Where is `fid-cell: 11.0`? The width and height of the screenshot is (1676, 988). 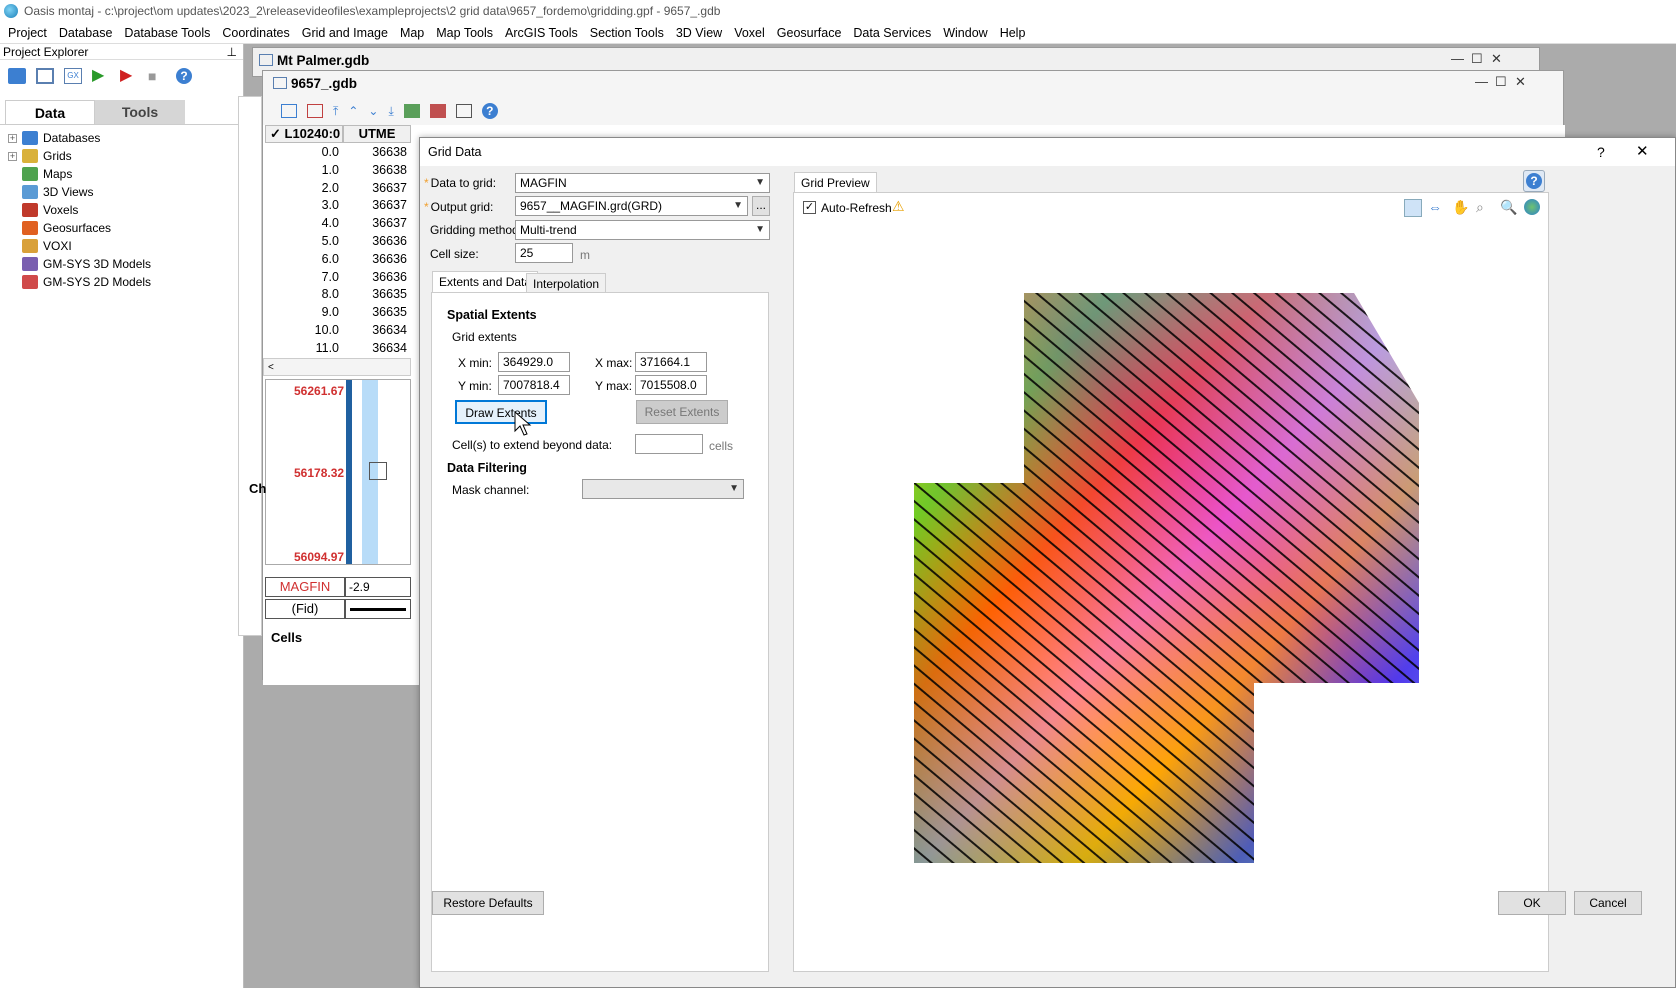 fid-cell: 11.0 is located at coordinates (304, 348).